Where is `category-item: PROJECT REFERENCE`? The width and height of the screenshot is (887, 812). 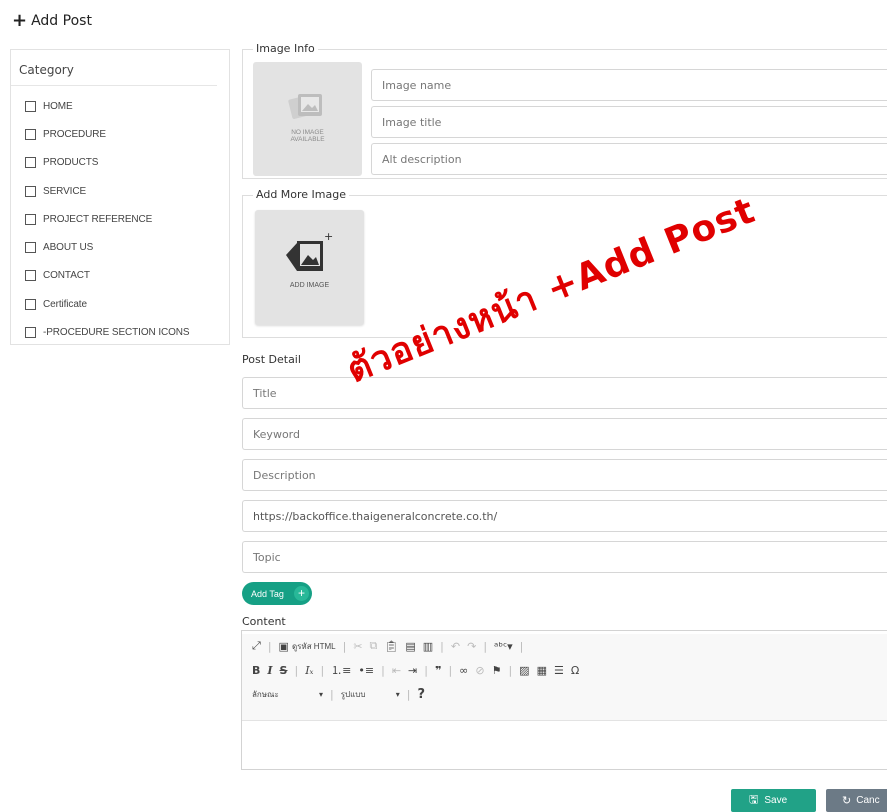 category-item: PROJECT REFERENCE is located at coordinates (127, 219).